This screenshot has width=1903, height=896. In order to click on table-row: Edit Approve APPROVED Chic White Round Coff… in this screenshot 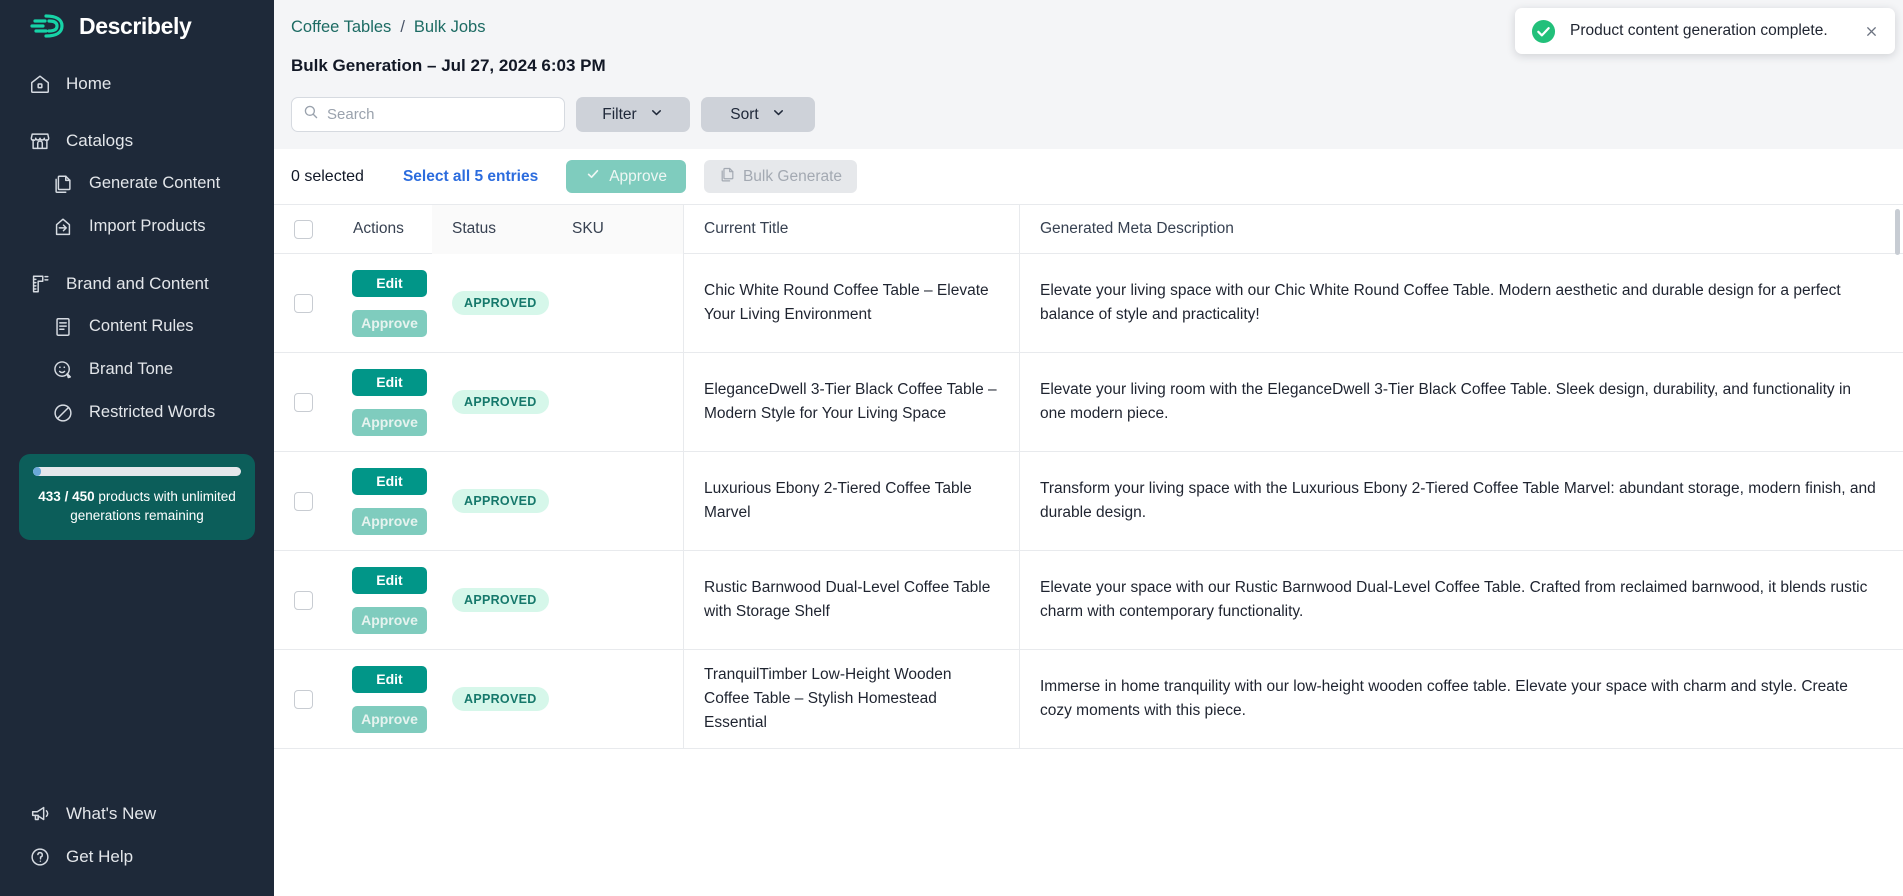, I will do `click(1088, 303)`.